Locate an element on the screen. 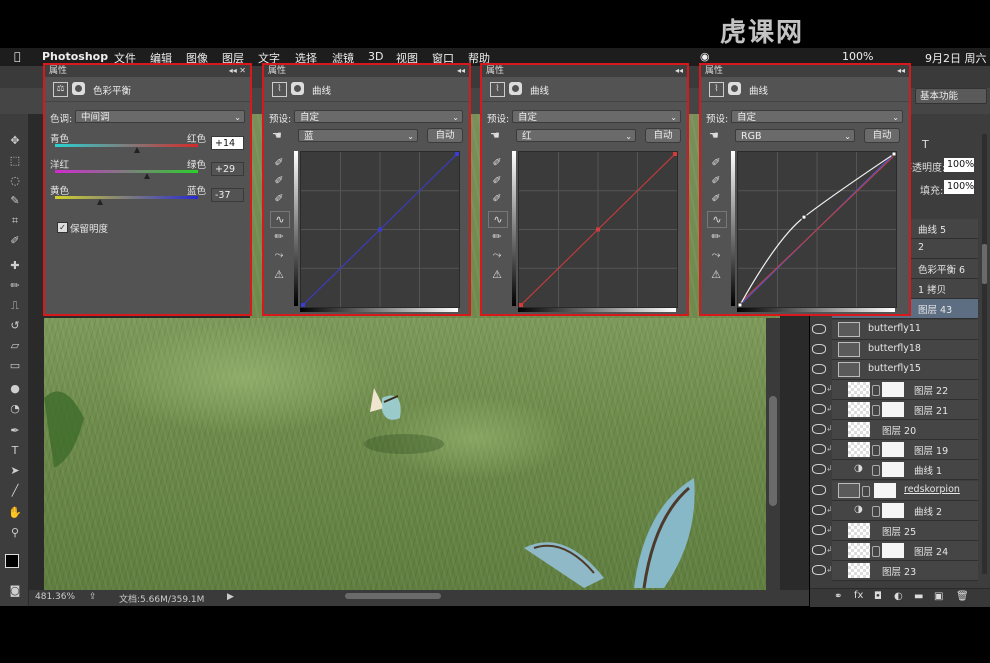  type-filter-icon: T is located at coordinates (925, 144).